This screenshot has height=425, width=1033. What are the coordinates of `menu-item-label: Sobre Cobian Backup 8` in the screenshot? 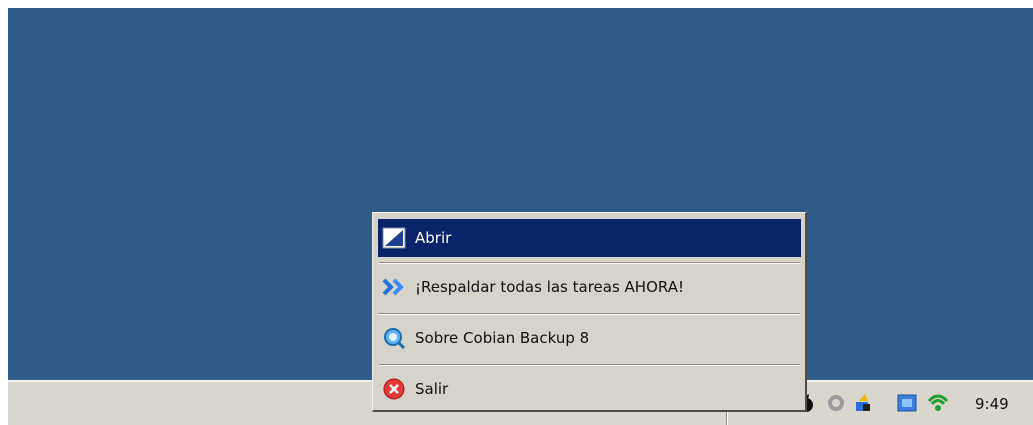 It's located at (502, 338).